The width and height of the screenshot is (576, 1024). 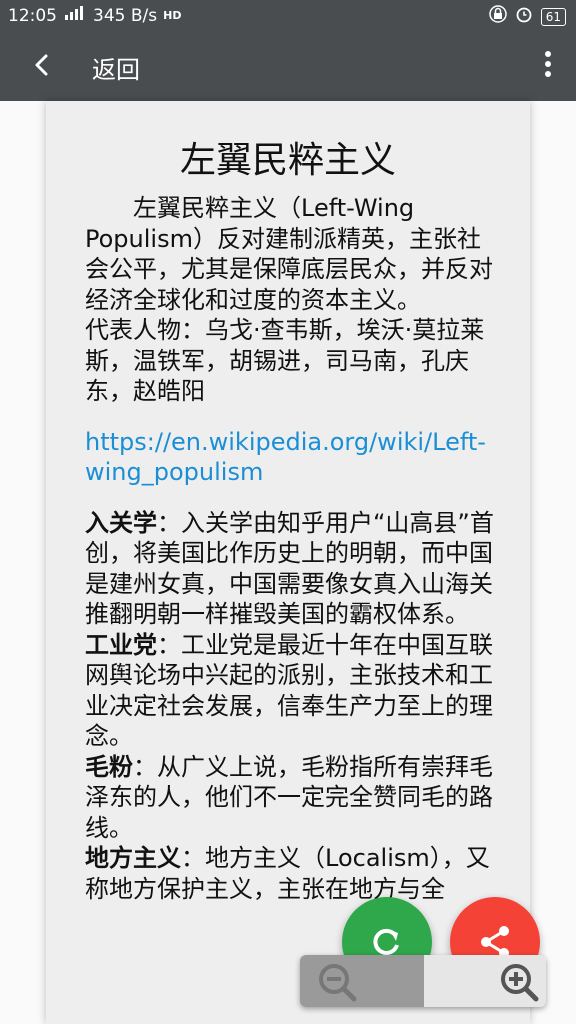 I want to click on zoom-controls, so click(x=423, y=981).